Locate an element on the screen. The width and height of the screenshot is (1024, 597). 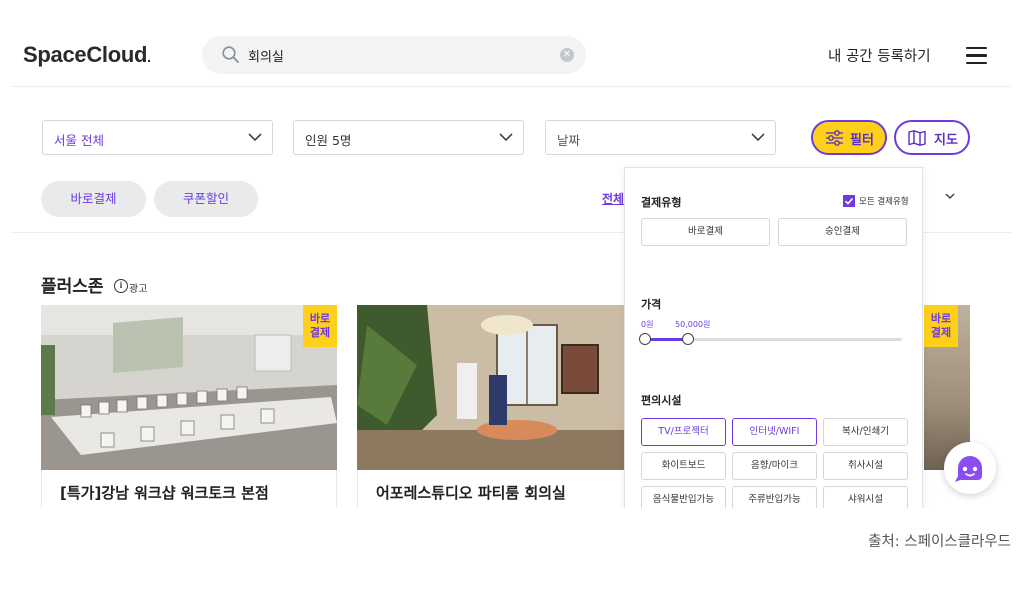
chatbot-icon is located at coordinates (968, 469).